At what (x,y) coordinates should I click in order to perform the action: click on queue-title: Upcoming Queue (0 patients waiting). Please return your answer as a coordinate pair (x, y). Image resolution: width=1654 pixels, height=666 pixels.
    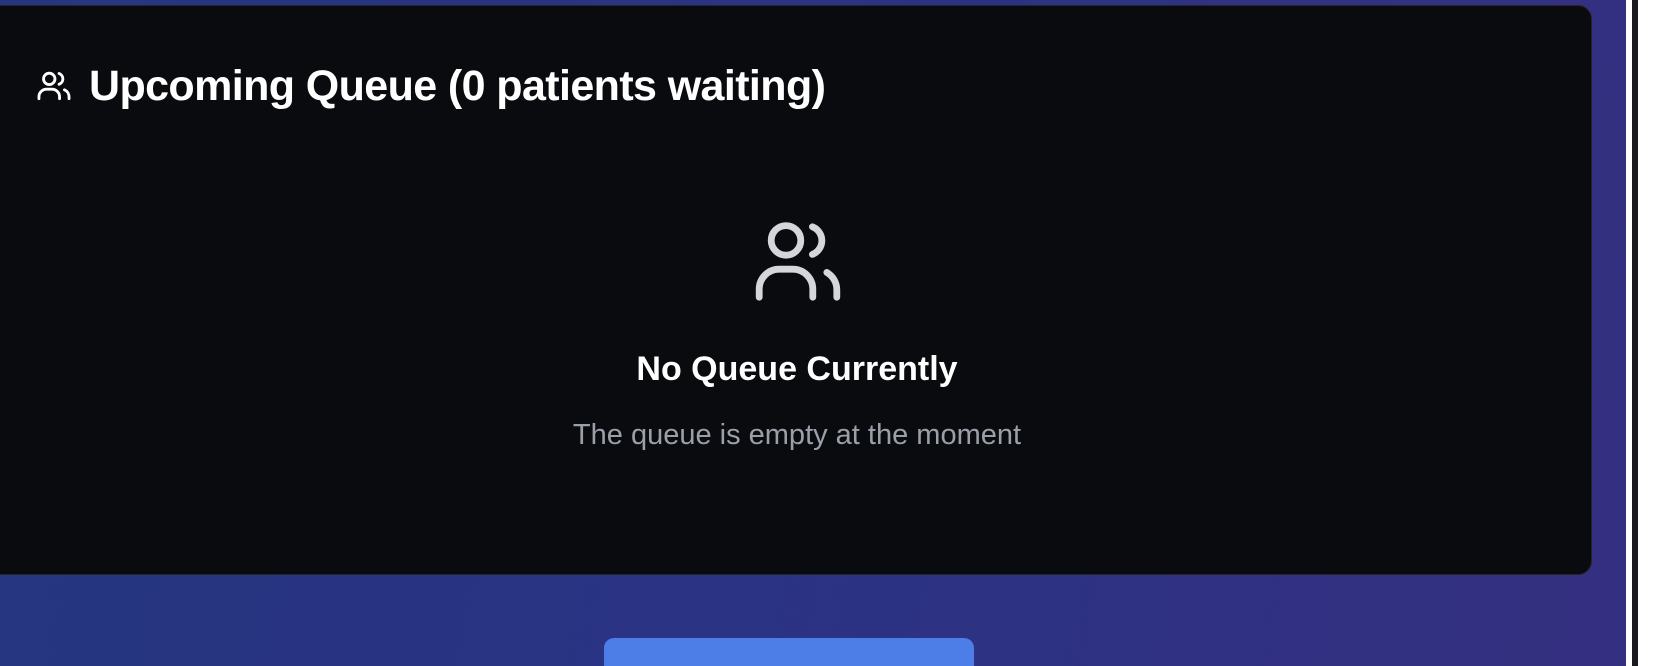
    Looking at the image, I should click on (457, 85).